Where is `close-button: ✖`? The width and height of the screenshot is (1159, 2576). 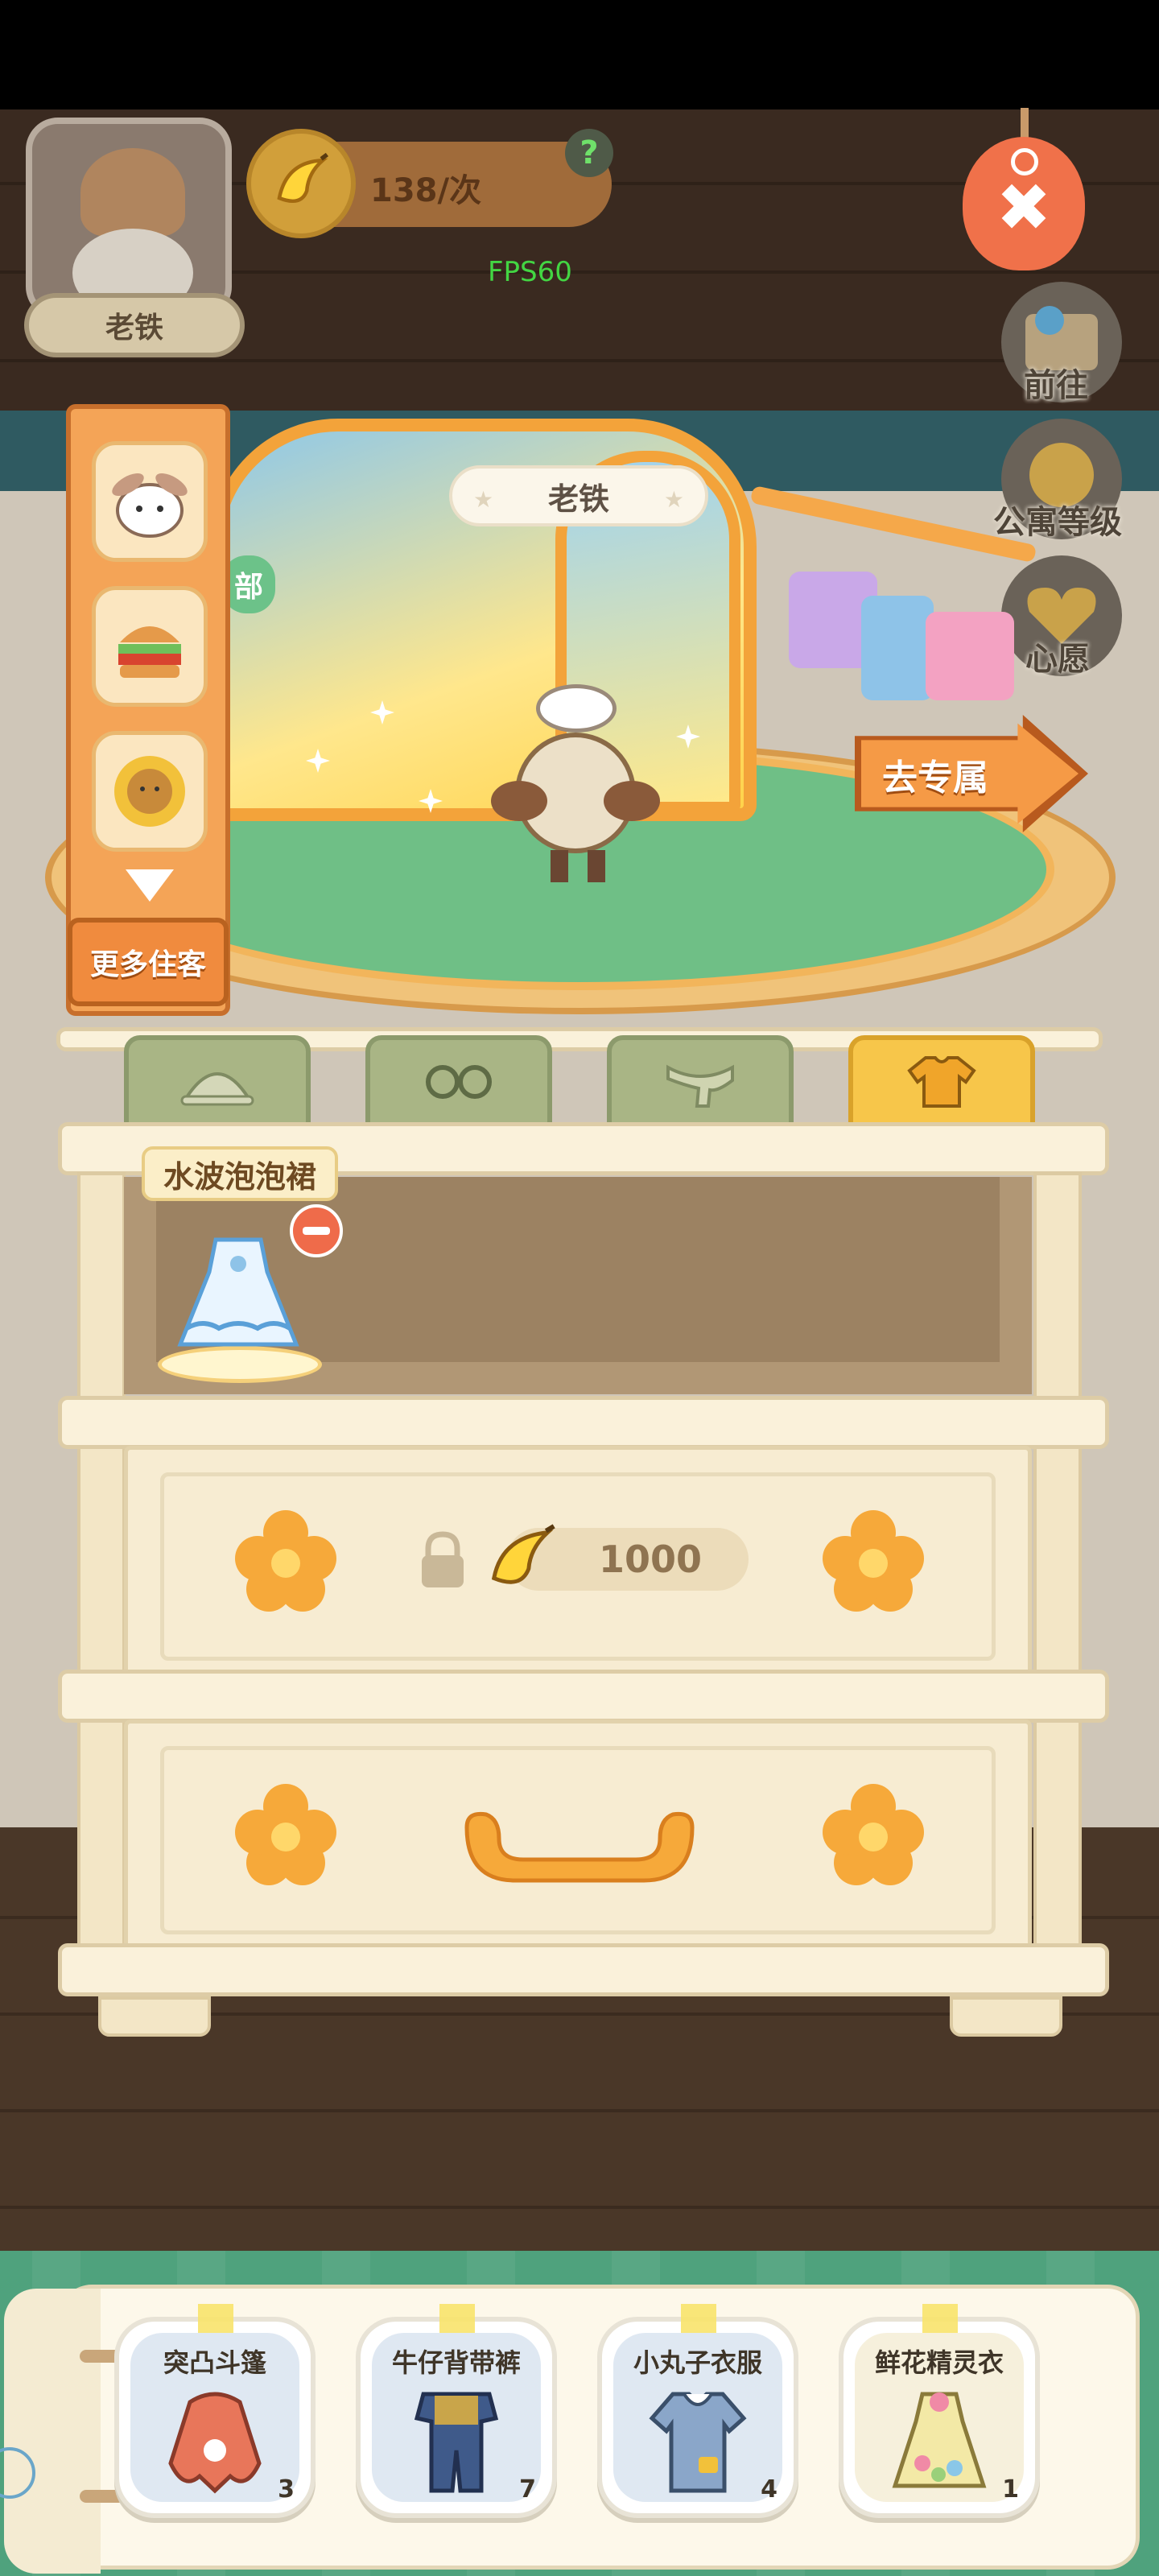
close-button: ✖ is located at coordinates (1024, 195).